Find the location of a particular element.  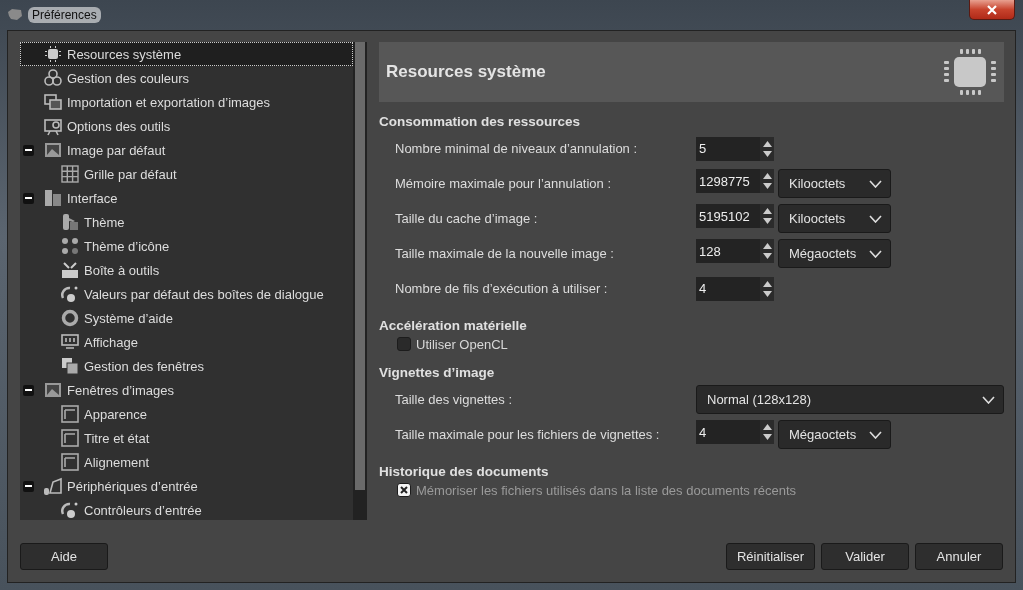

scrollbar is located at coordinates (360, 281).